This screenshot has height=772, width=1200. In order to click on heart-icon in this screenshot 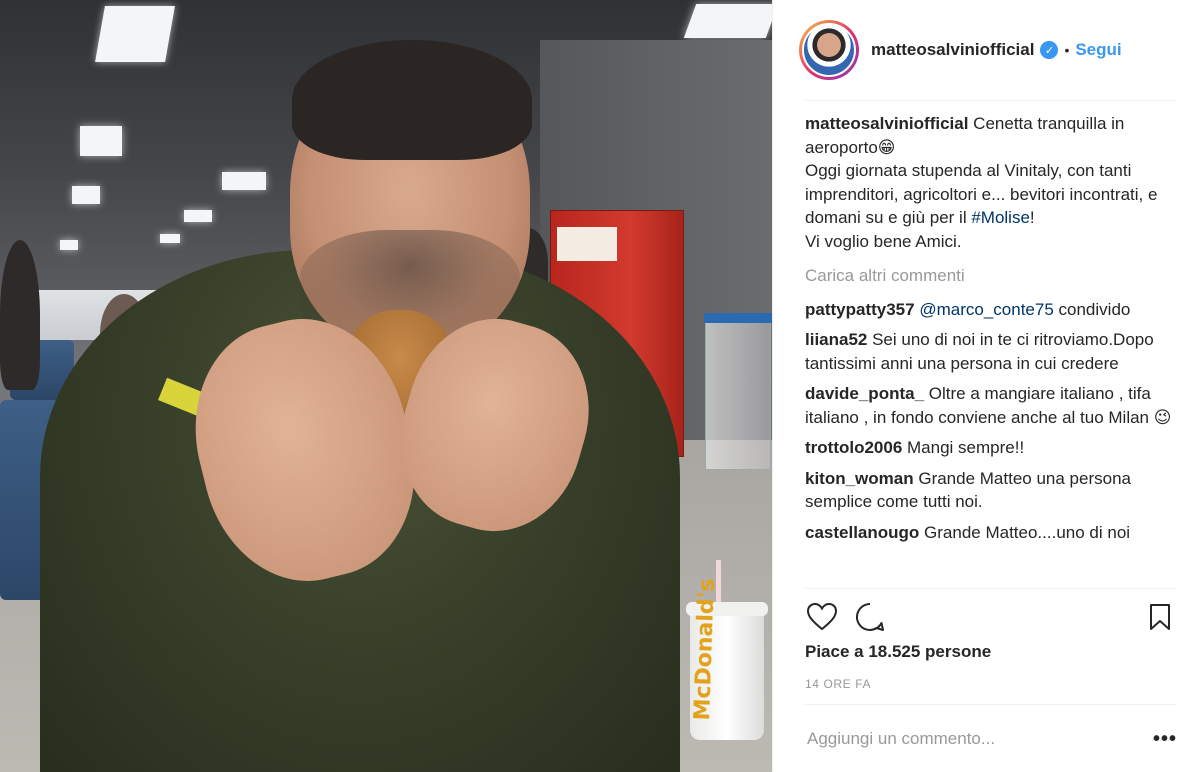, I will do `click(822, 617)`.